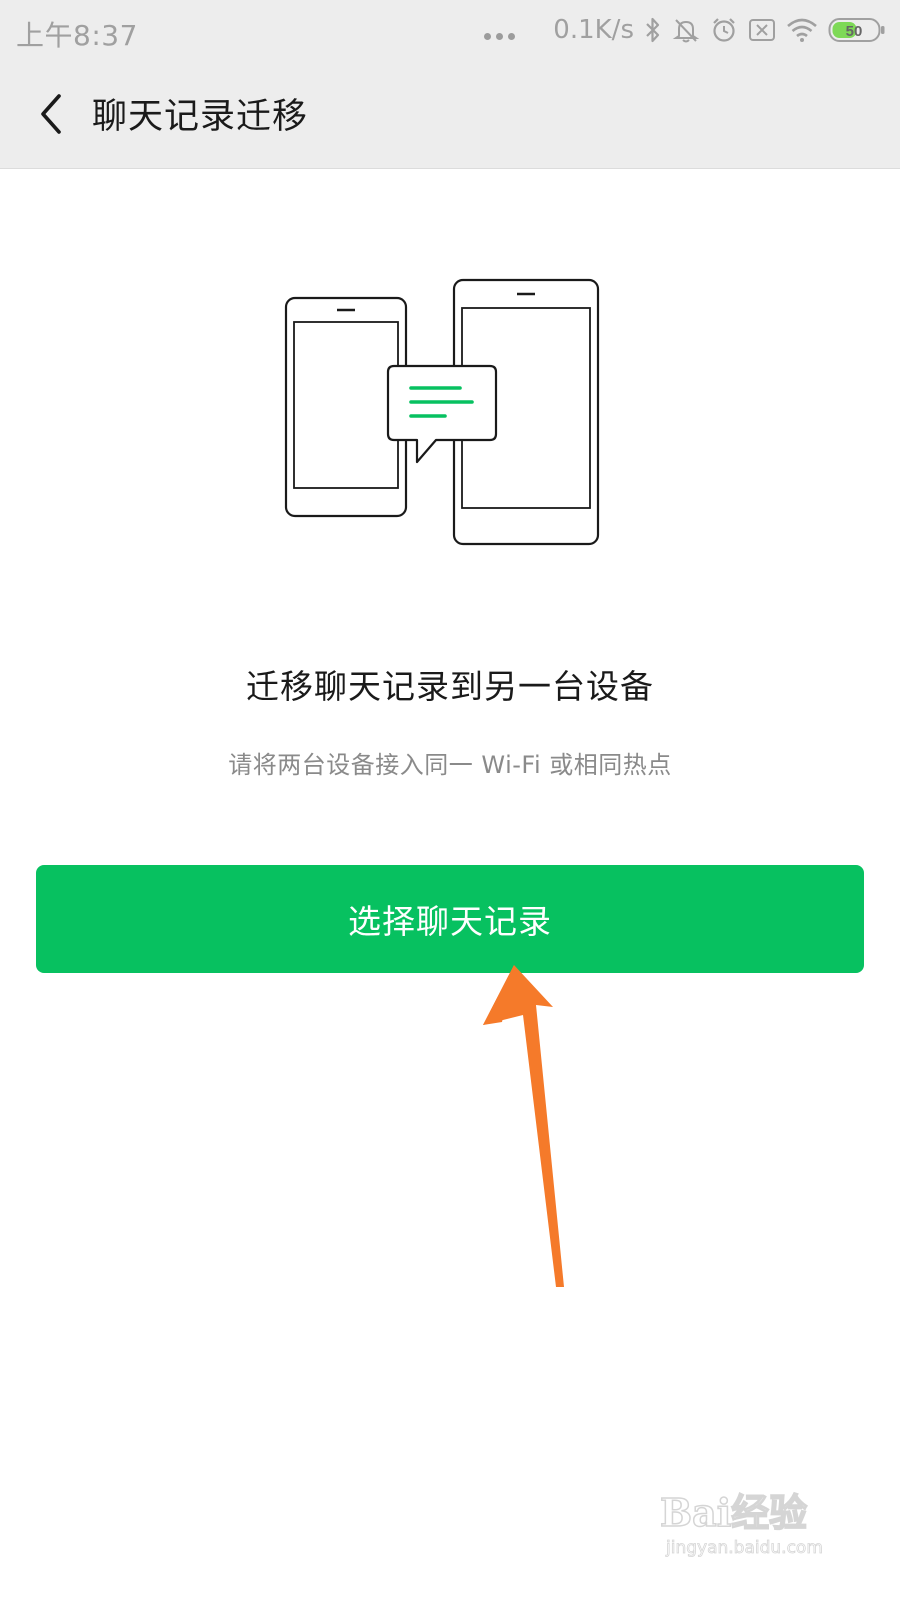 The height and width of the screenshot is (1600, 900). I want to click on watermark-url: jingyan.baidu.com, so click(745, 1548).